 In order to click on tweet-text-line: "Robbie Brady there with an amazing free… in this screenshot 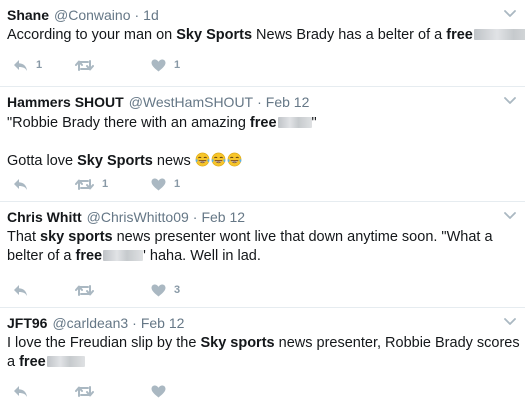, I will do `click(266, 123)`.